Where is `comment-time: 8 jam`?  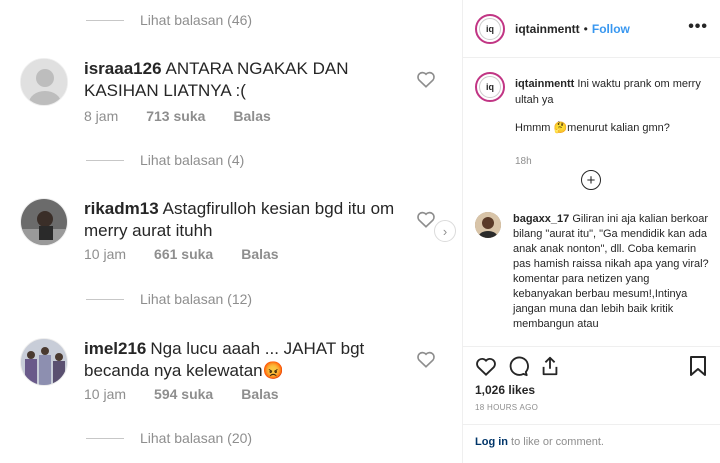 comment-time: 8 jam is located at coordinates (101, 116).